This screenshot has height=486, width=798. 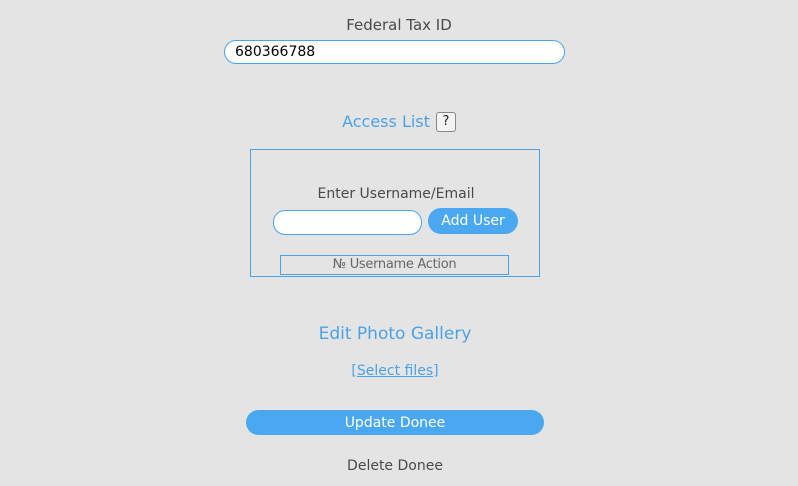 I want to click on update-donee-button: Update Donee, so click(x=395, y=422).